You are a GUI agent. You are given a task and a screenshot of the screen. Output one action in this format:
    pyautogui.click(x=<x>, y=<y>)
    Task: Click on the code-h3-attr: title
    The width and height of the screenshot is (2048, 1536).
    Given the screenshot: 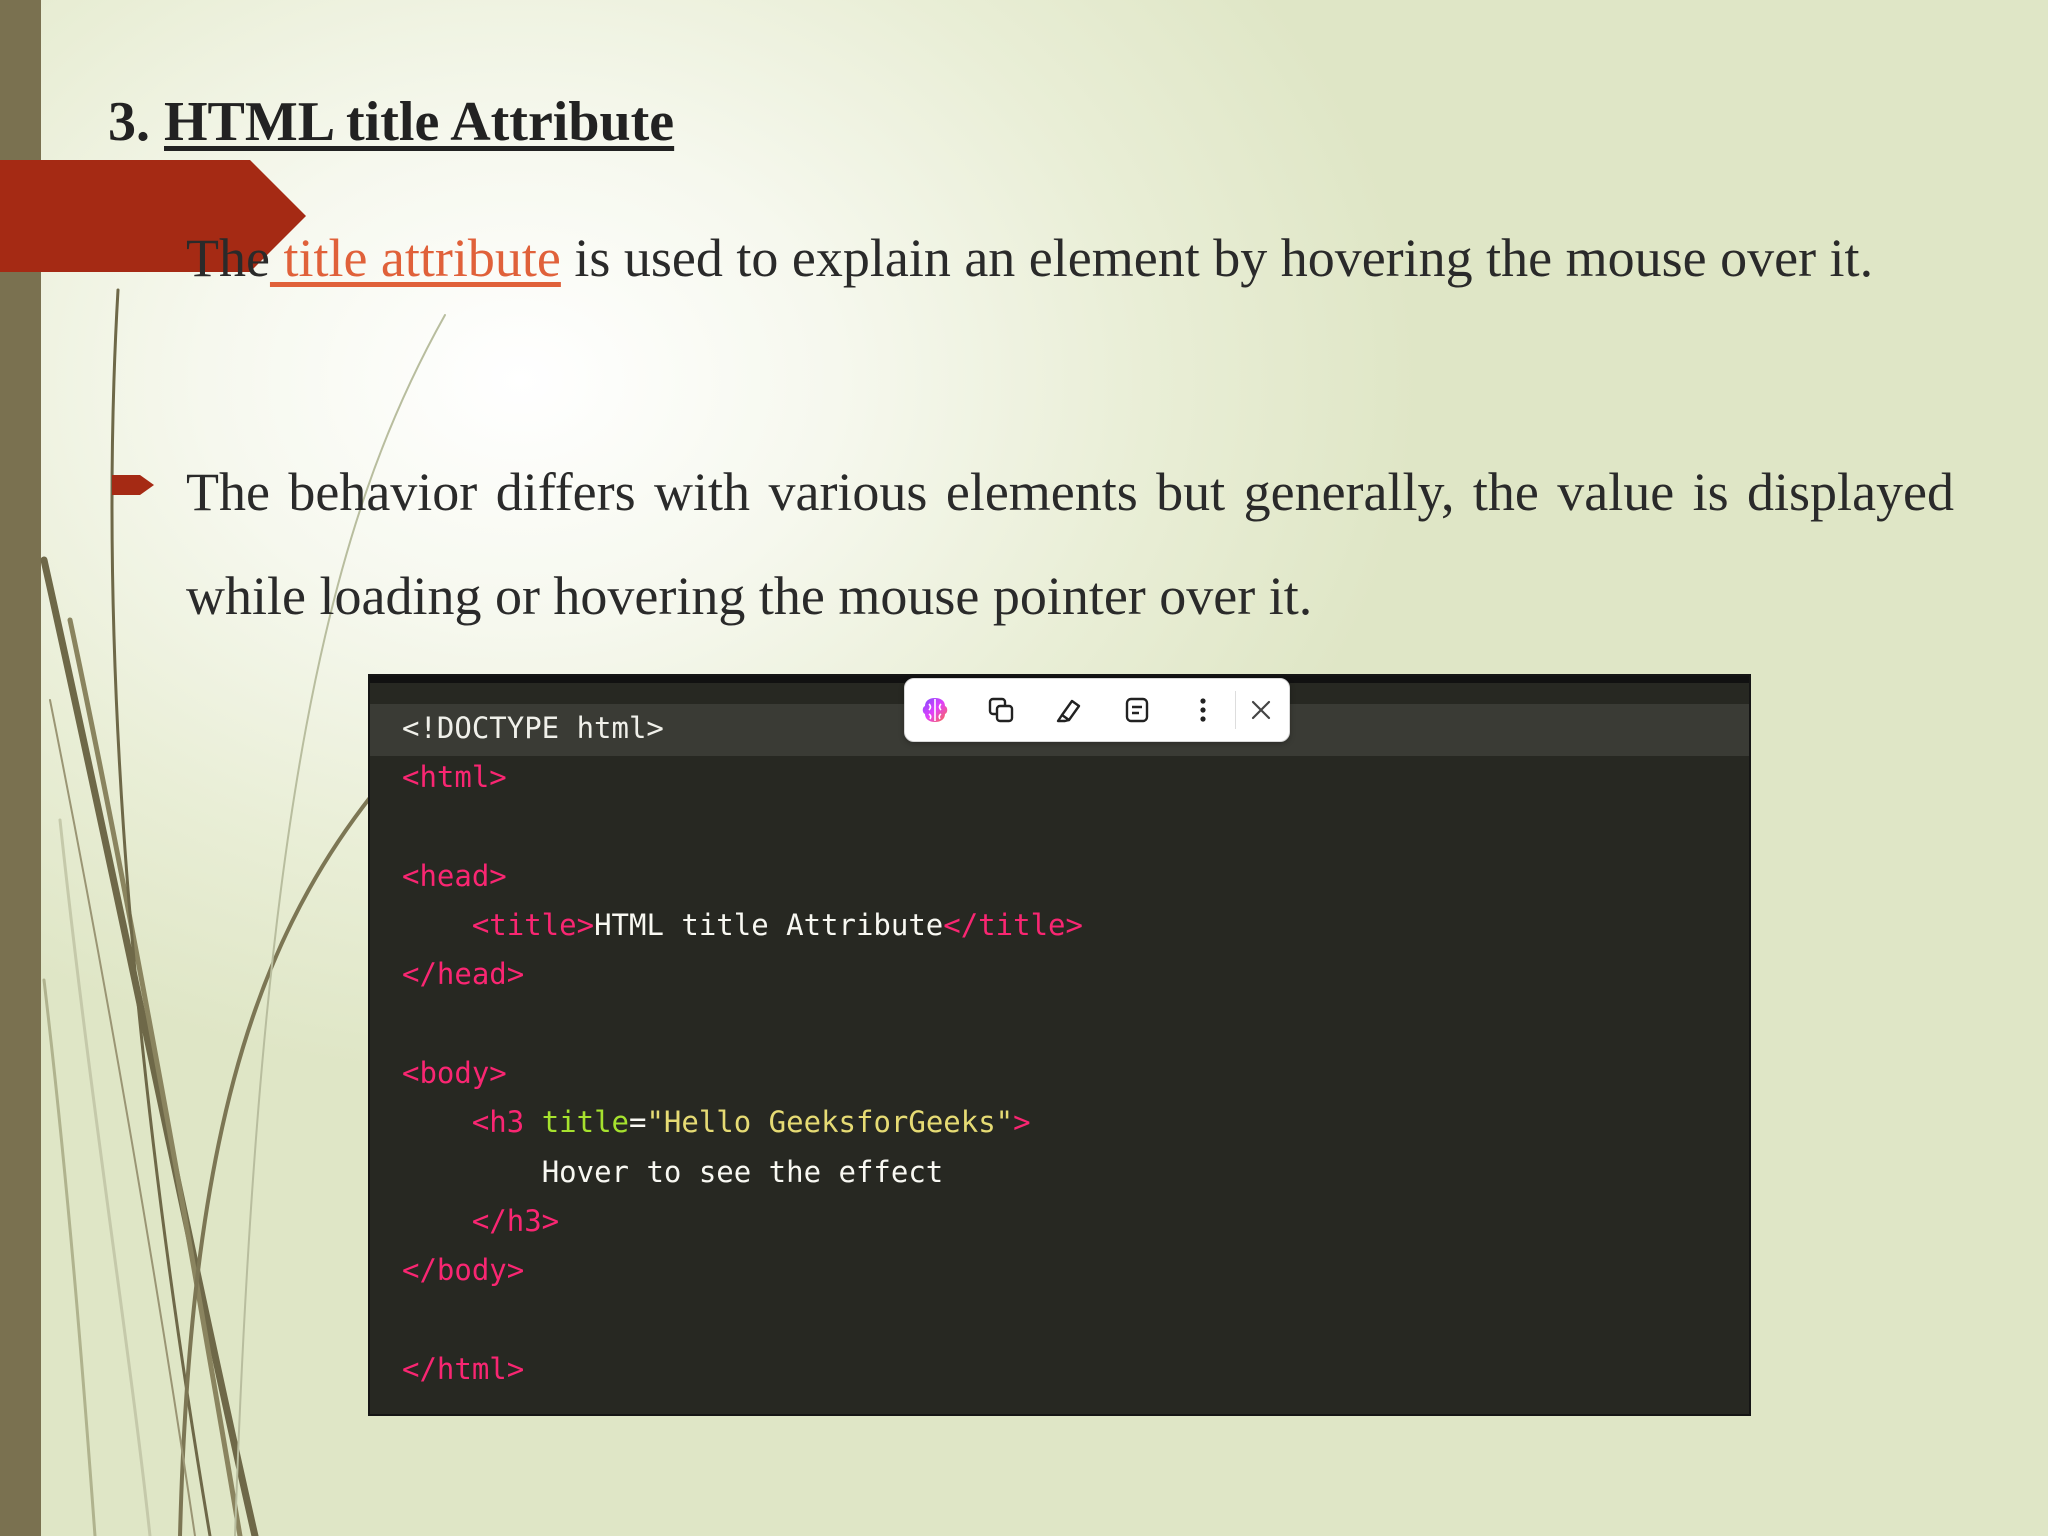 What is the action you would take?
    pyautogui.click(x=585, y=1122)
    